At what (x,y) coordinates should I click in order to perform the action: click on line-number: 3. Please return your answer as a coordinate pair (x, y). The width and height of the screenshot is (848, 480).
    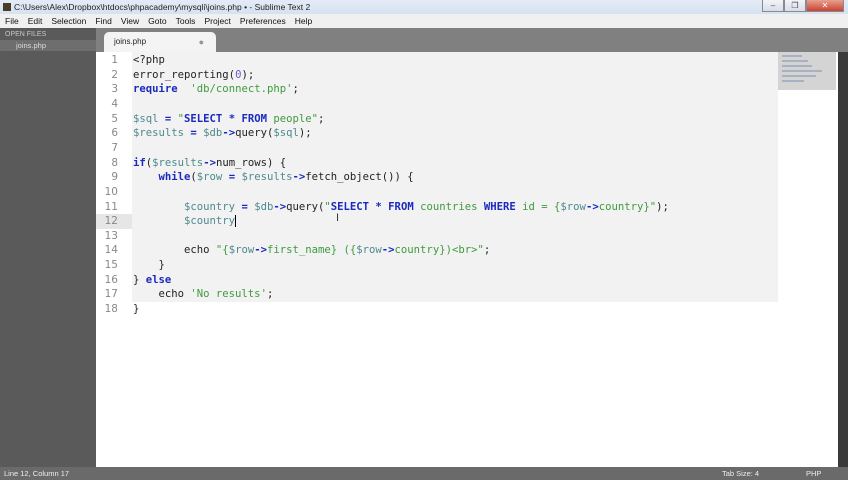
    Looking at the image, I should click on (114, 89).